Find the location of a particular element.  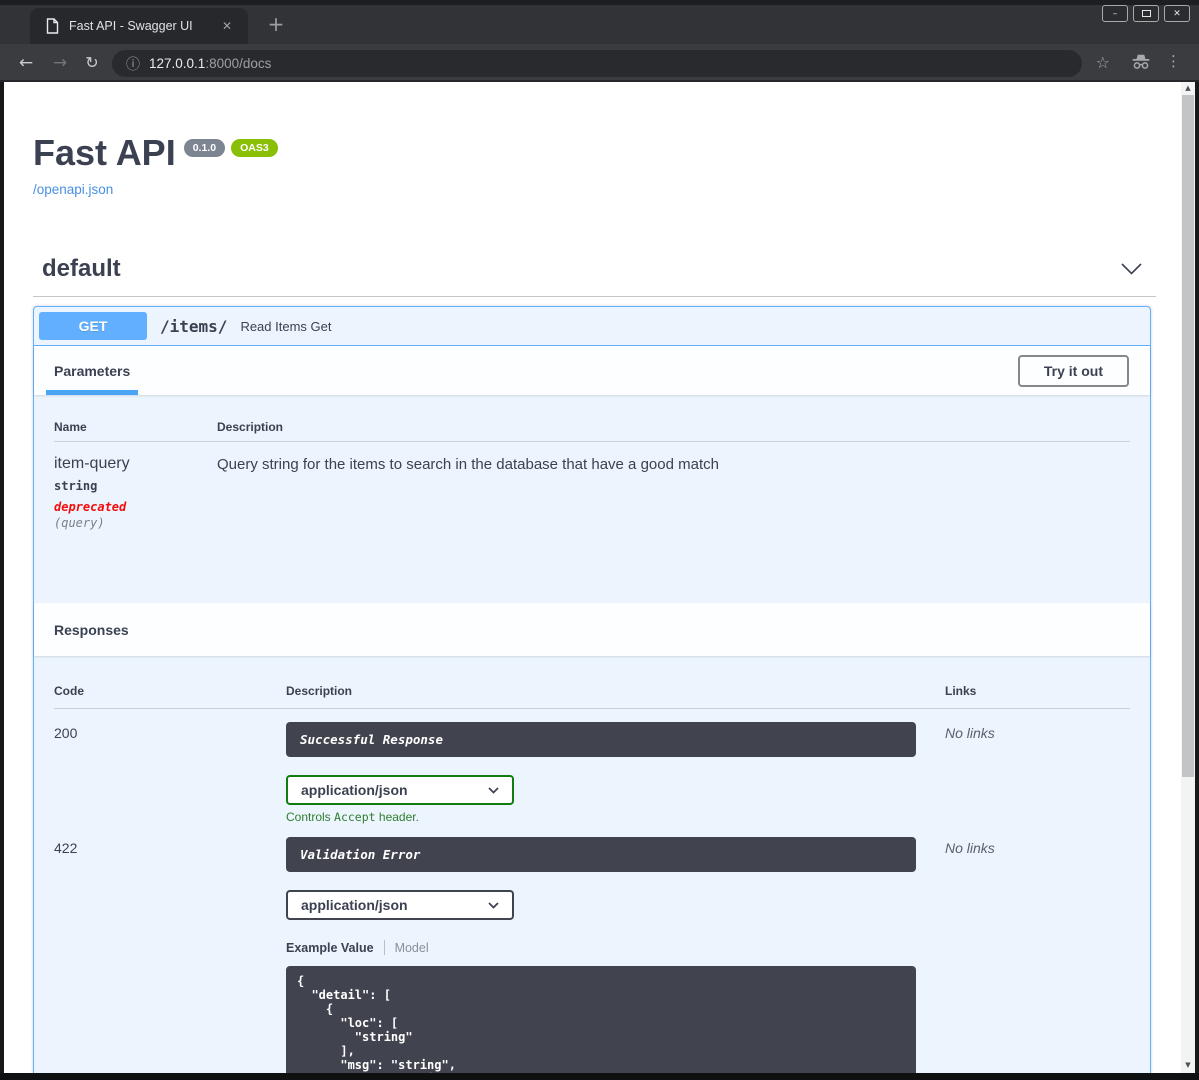

browser-toolbar: ← → ↻ ⓘ 127.0.0.1:8000/docs ☆ ⋮ is located at coordinates (599, 63).